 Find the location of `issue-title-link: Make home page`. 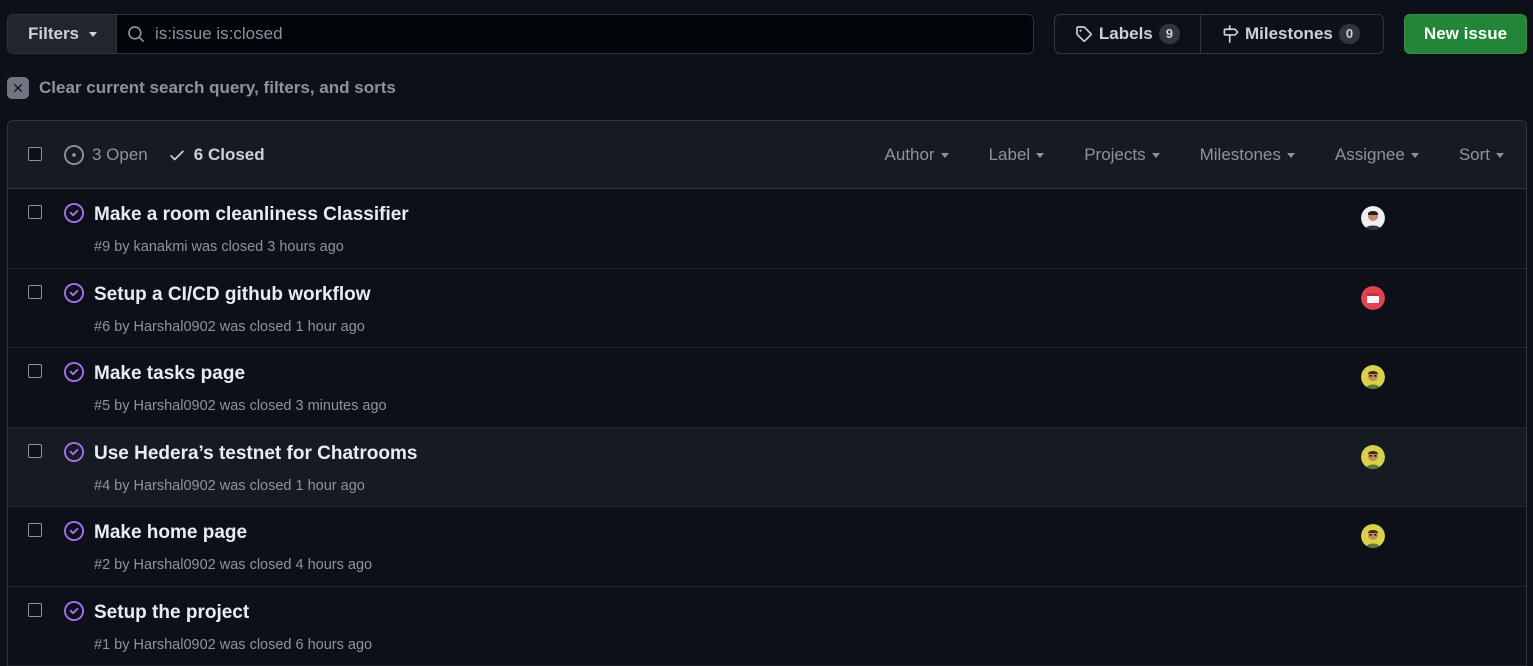

issue-title-link: Make home page is located at coordinates (170, 533).